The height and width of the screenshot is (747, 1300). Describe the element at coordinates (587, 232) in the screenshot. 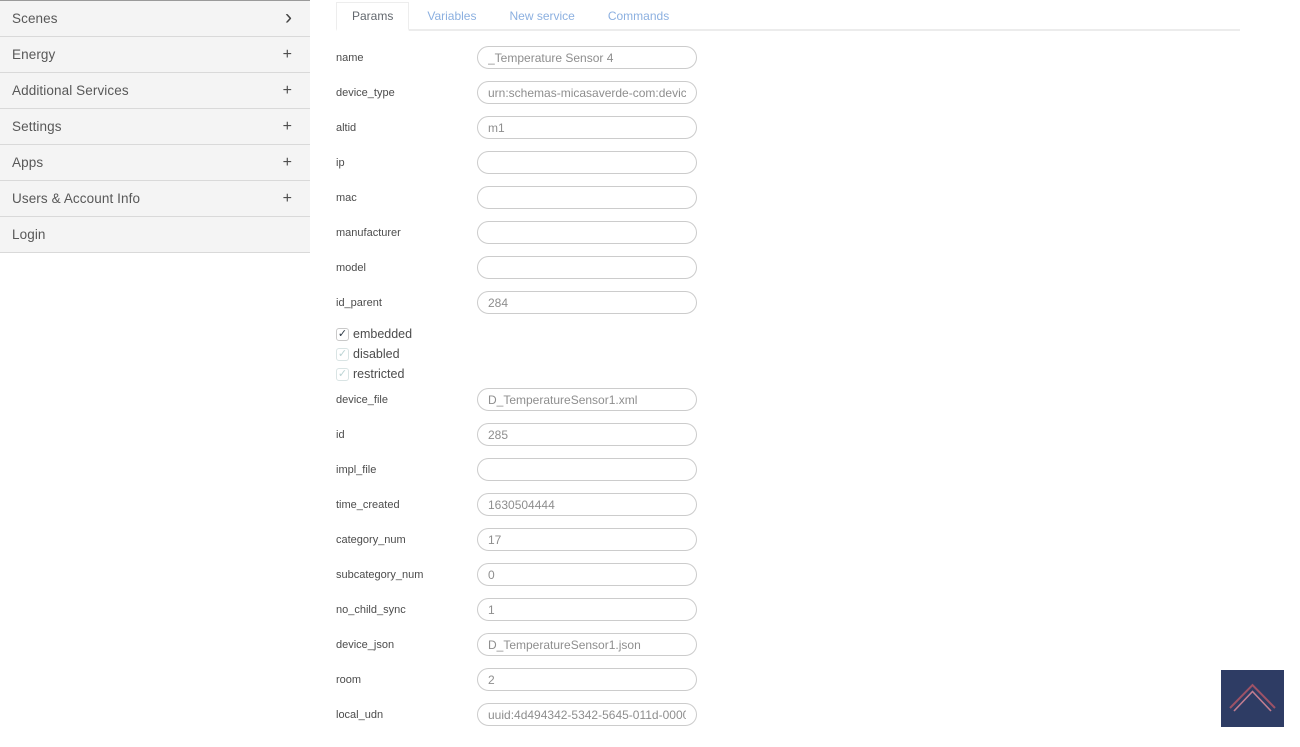

I see `manufacturer-input` at that location.